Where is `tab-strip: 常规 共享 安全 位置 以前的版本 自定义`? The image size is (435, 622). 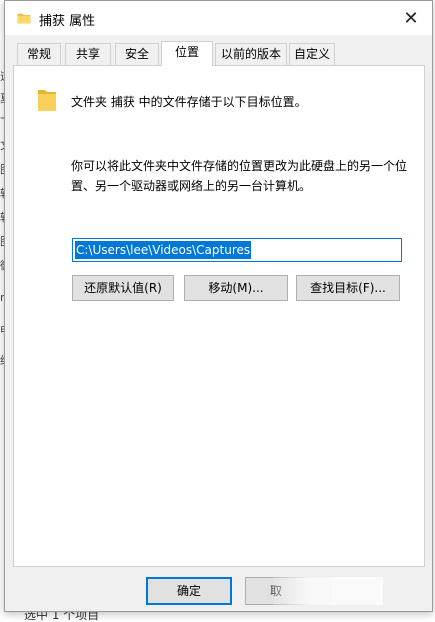
tab-strip: 常规 共享 安全 位置 以前的版本 自定义 is located at coordinates (223, 53).